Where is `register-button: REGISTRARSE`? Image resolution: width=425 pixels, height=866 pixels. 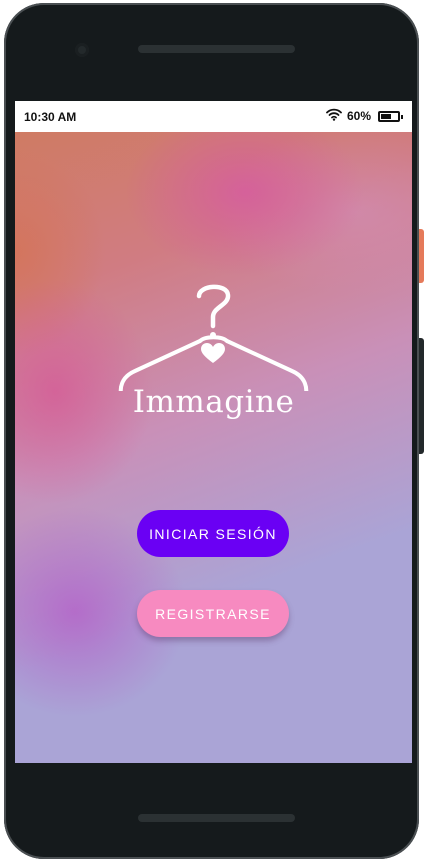 register-button: REGISTRARSE is located at coordinates (213, 613).